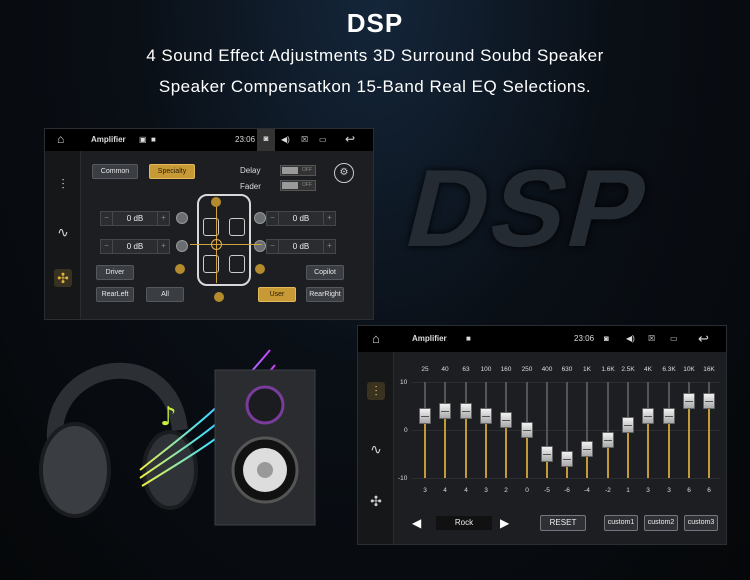 This screenshot has width=750, height=580. What do you see at coordinates (567, 490) in the screenshot?
I see `eq-band-value: -6` at bounding box center [567, 490].